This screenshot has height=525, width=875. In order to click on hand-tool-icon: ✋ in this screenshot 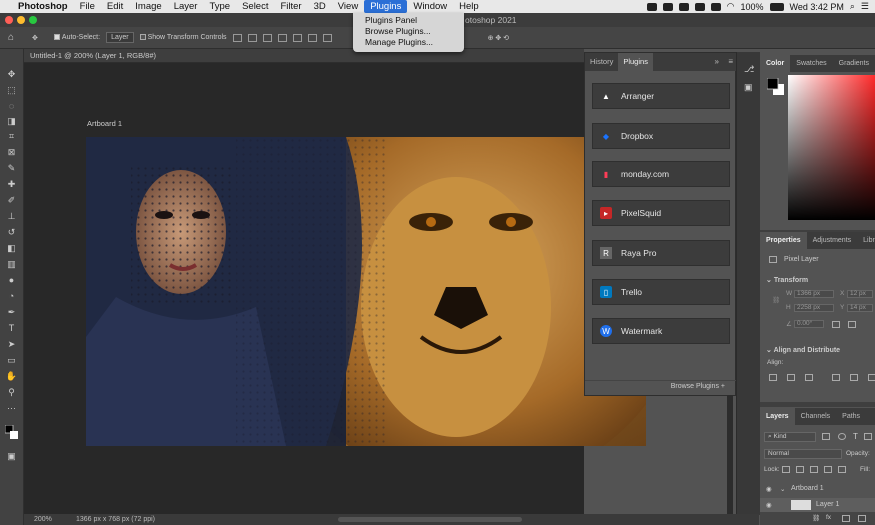, I will do `click(11, 376)`.